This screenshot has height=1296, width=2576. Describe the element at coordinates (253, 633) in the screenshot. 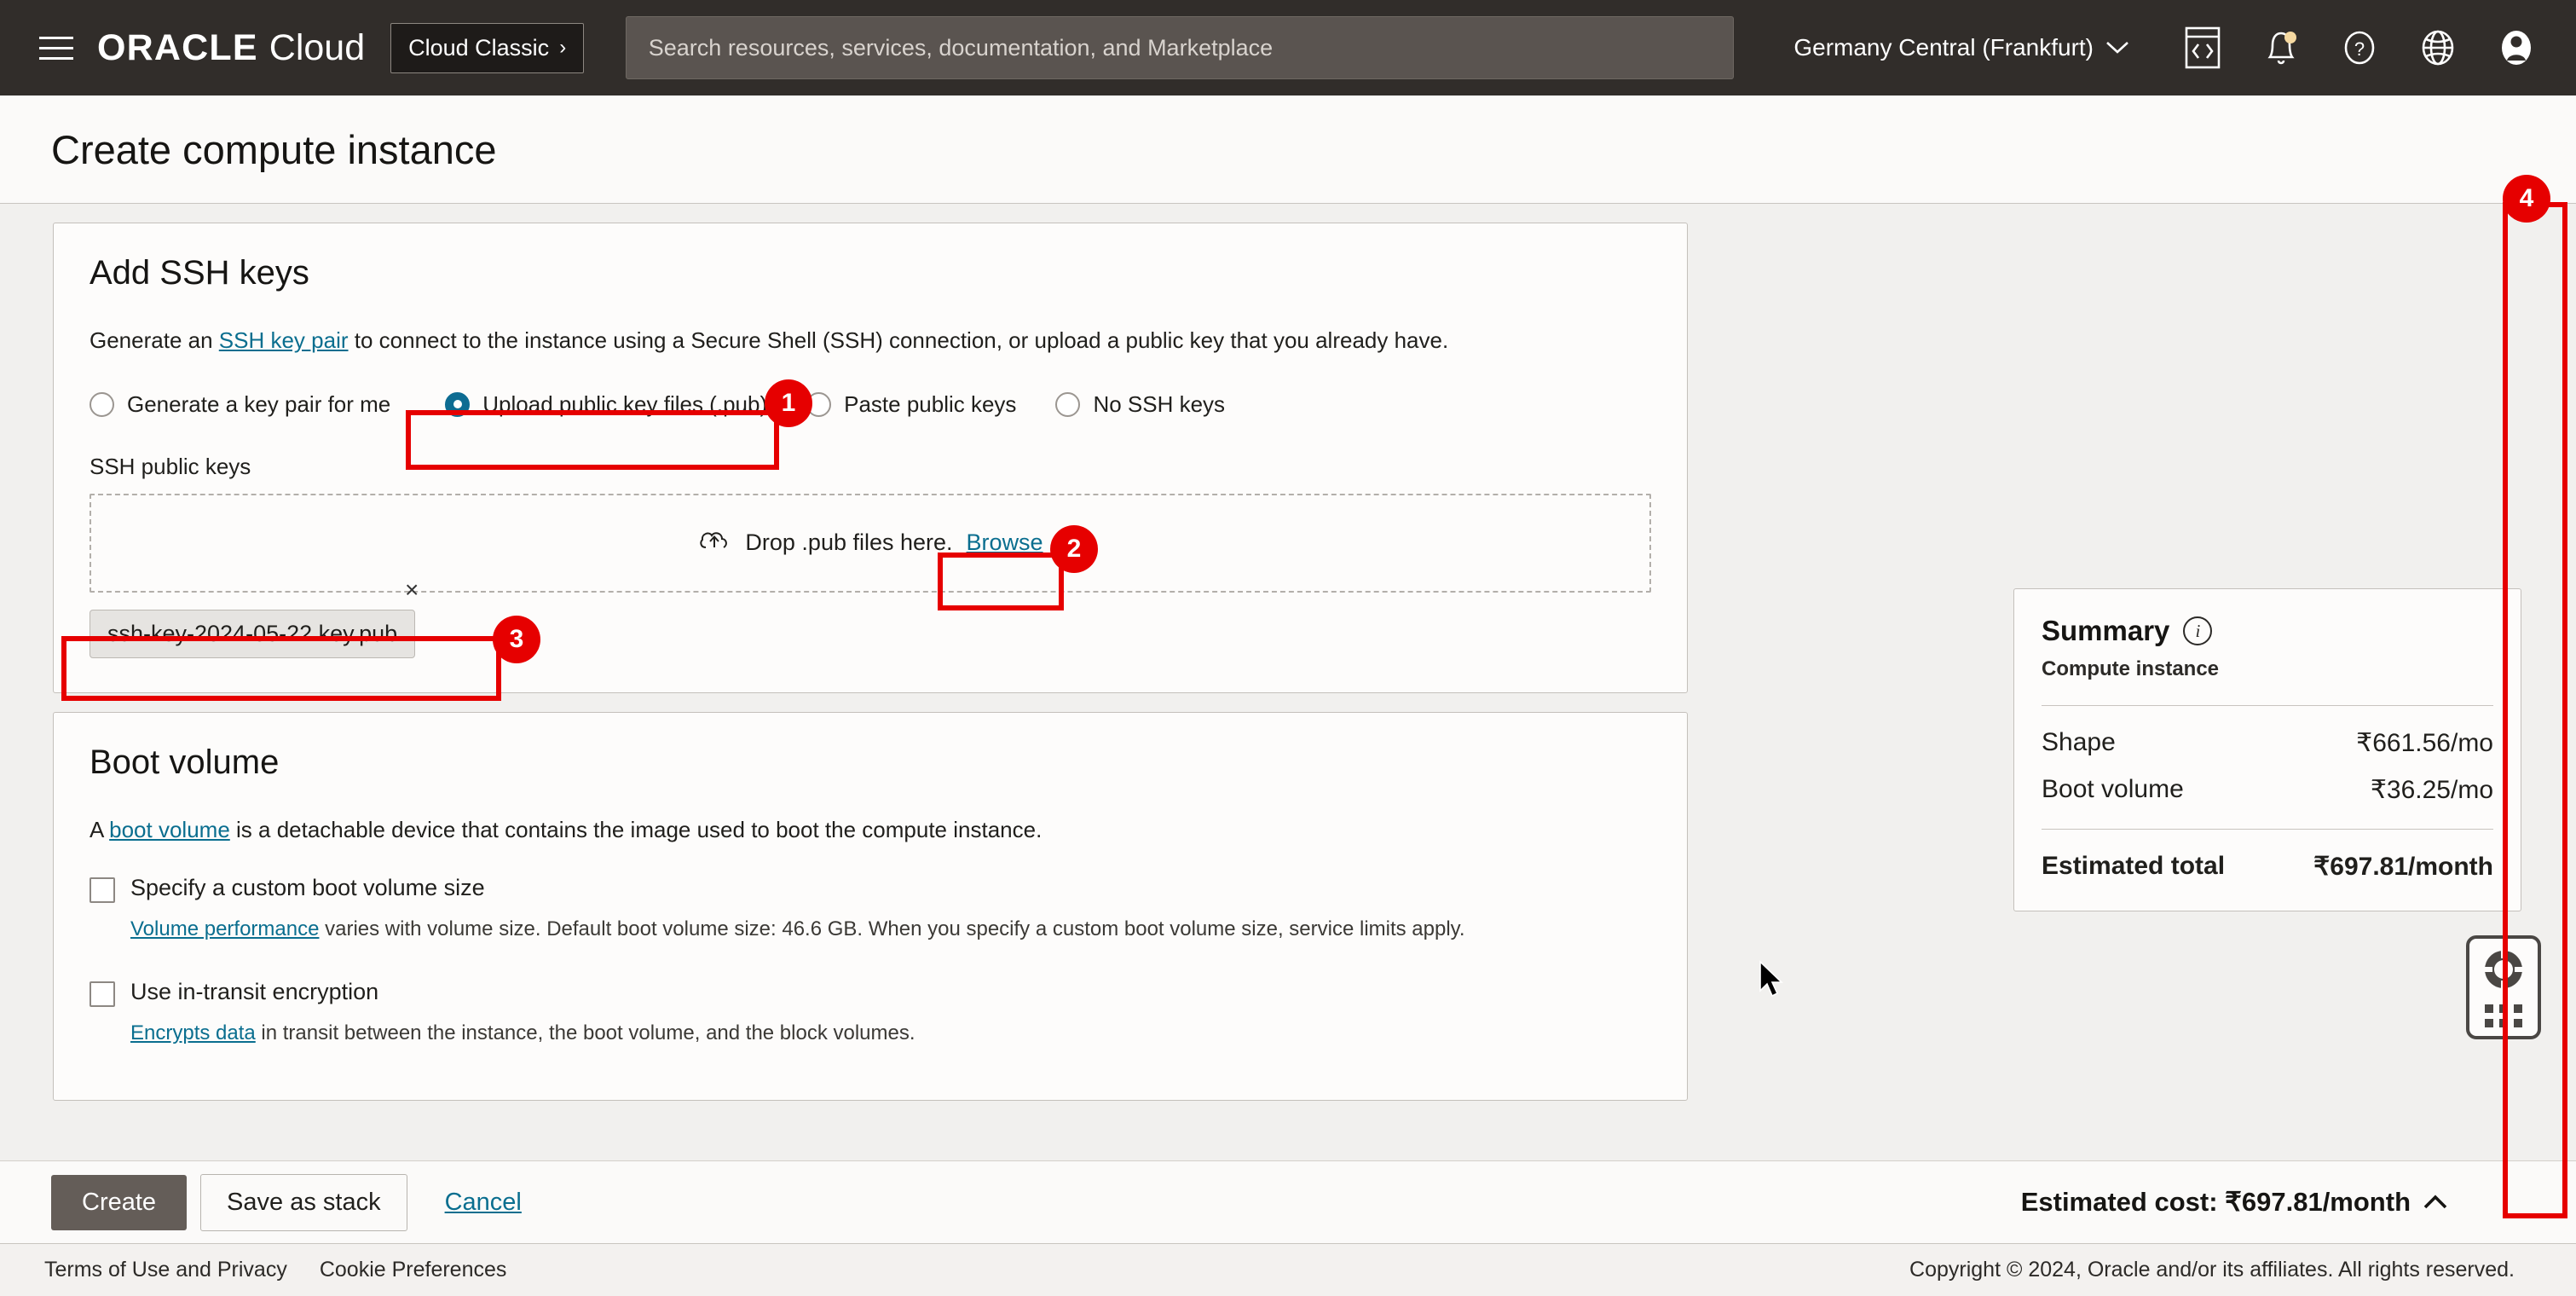

I see `uploaded-file-chip: ssh-key-2024-05-22.key.pub` at that location.